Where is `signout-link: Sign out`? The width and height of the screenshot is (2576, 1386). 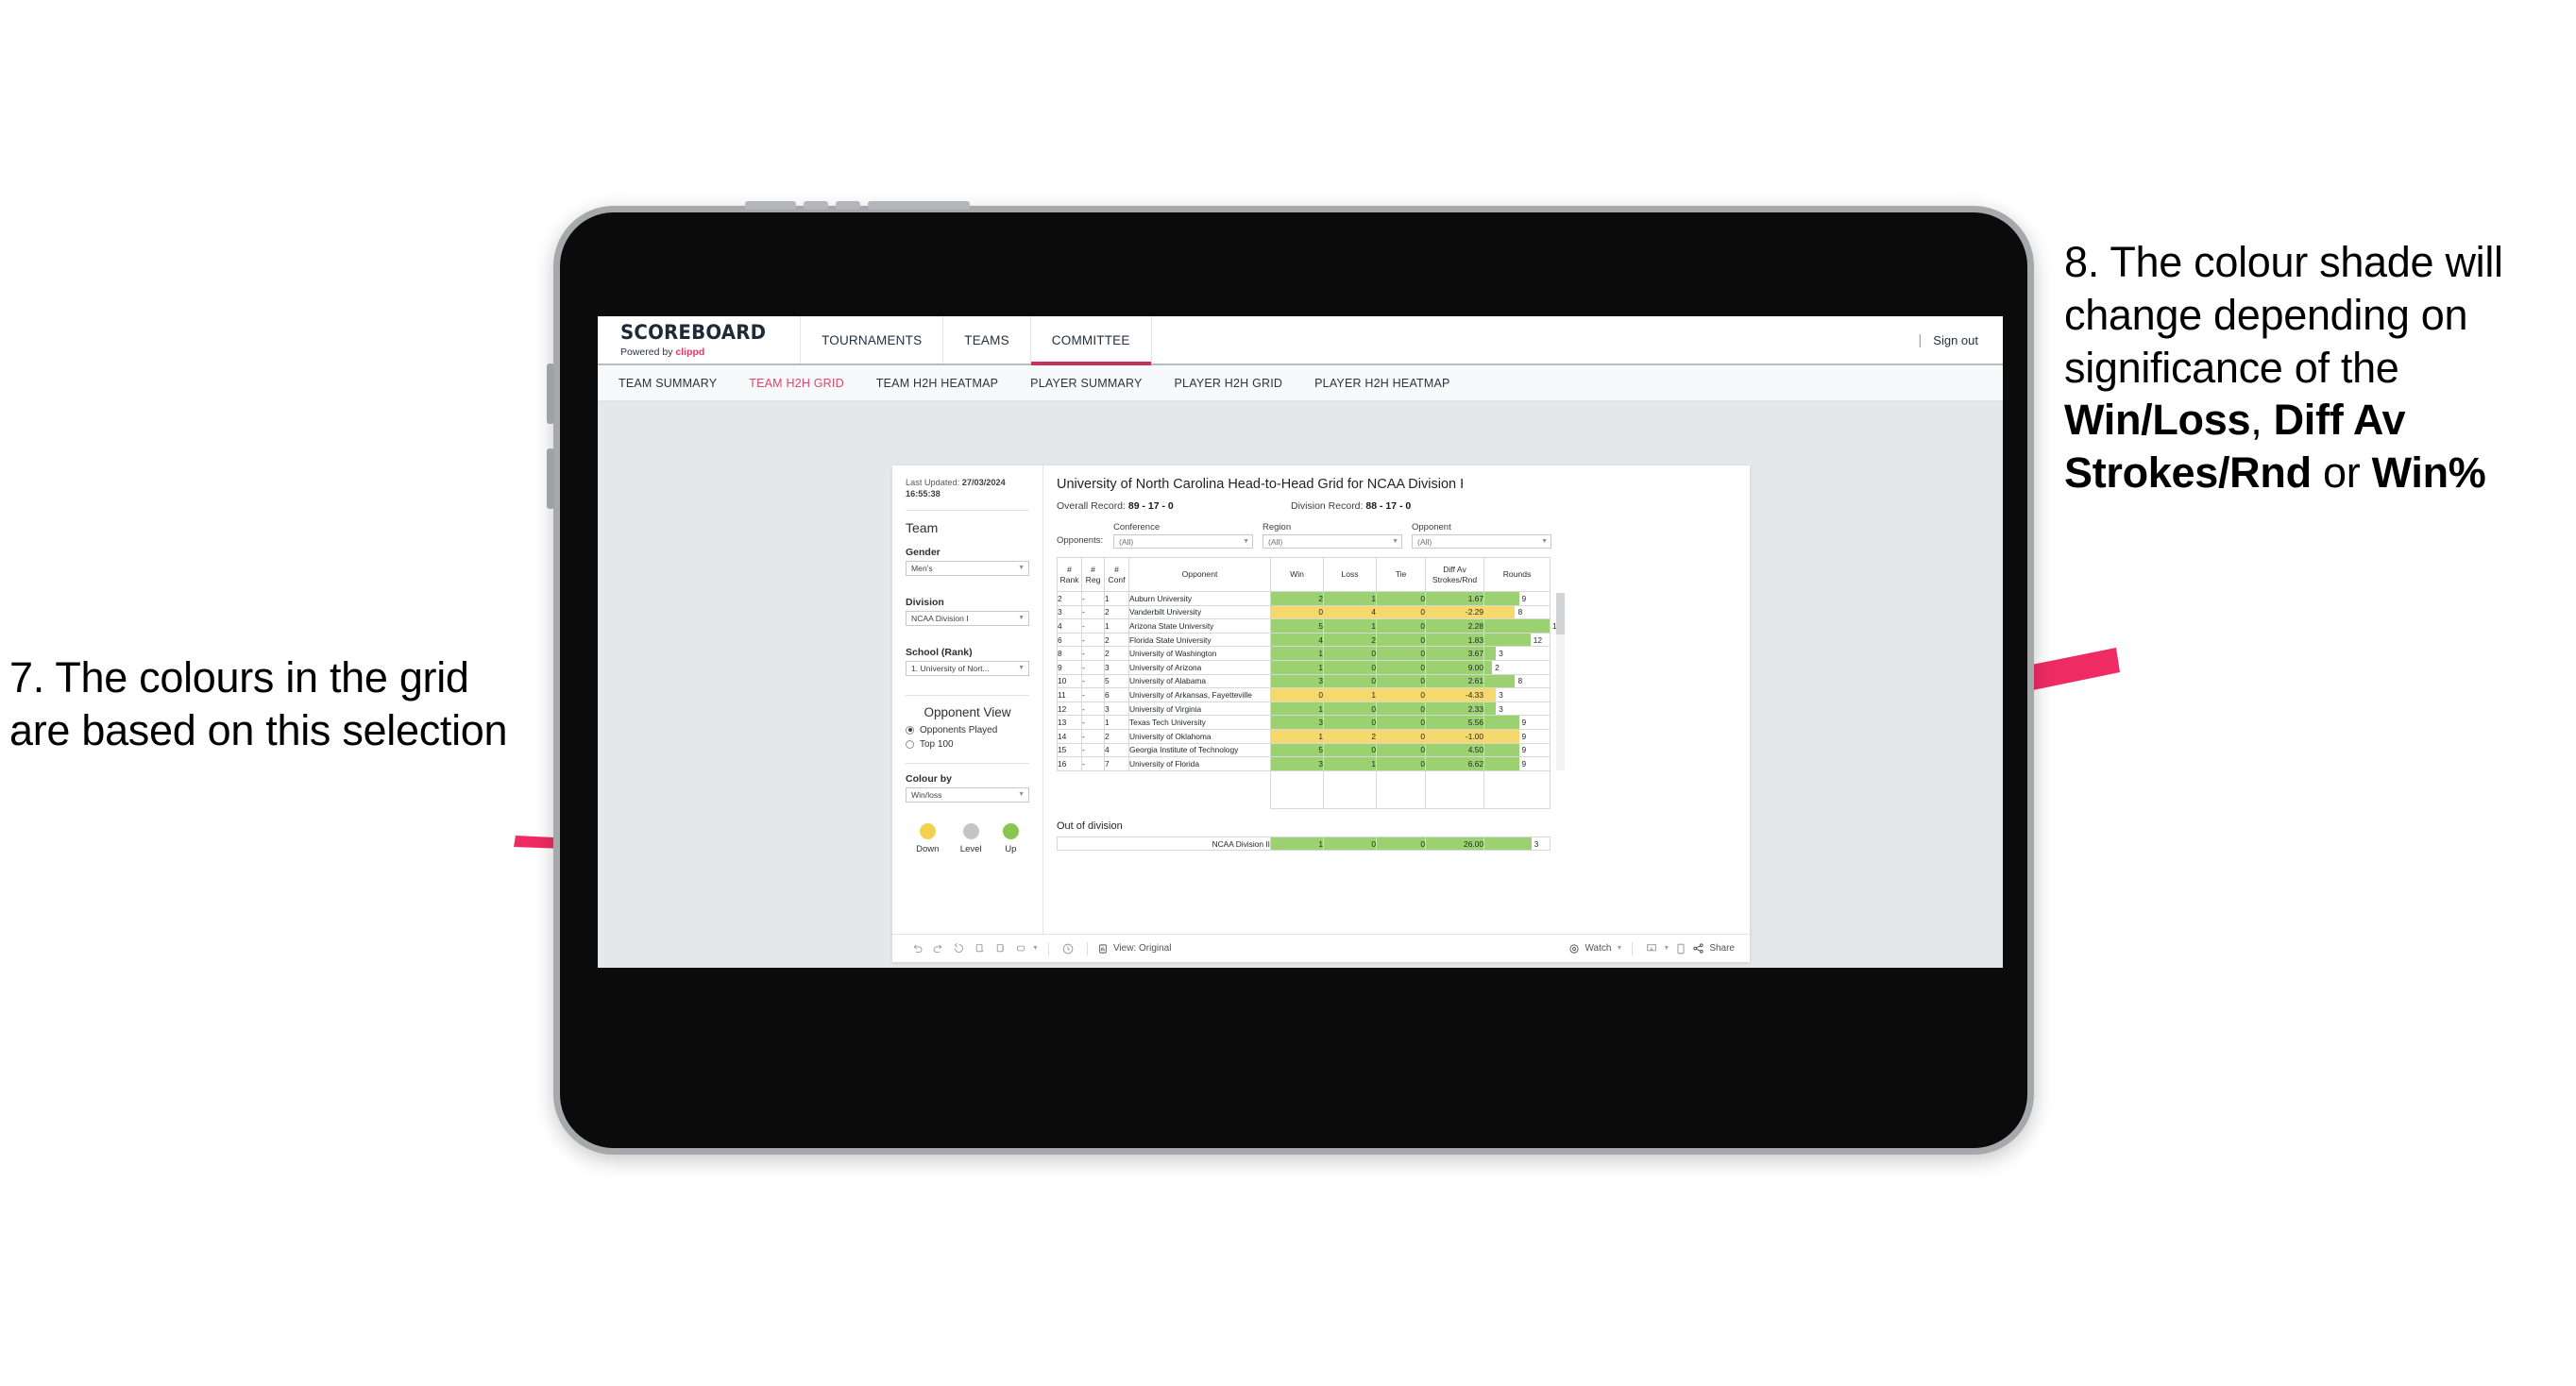
signout-link: Sign out is located at coordinates (1955, 340).